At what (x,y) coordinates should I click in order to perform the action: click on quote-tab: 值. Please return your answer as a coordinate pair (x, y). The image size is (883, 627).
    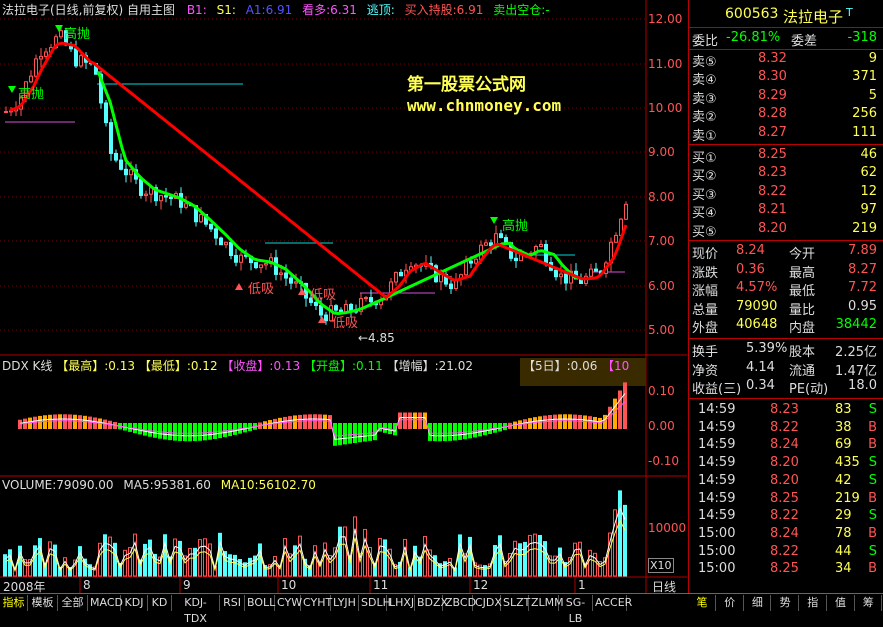
    Looking at the image, I should click on (841, 603).